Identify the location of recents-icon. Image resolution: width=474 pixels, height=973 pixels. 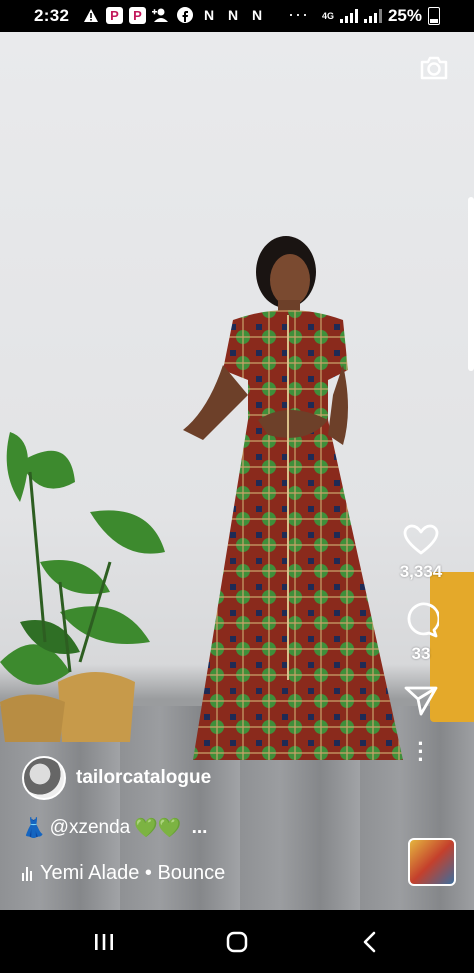
(104, 942).